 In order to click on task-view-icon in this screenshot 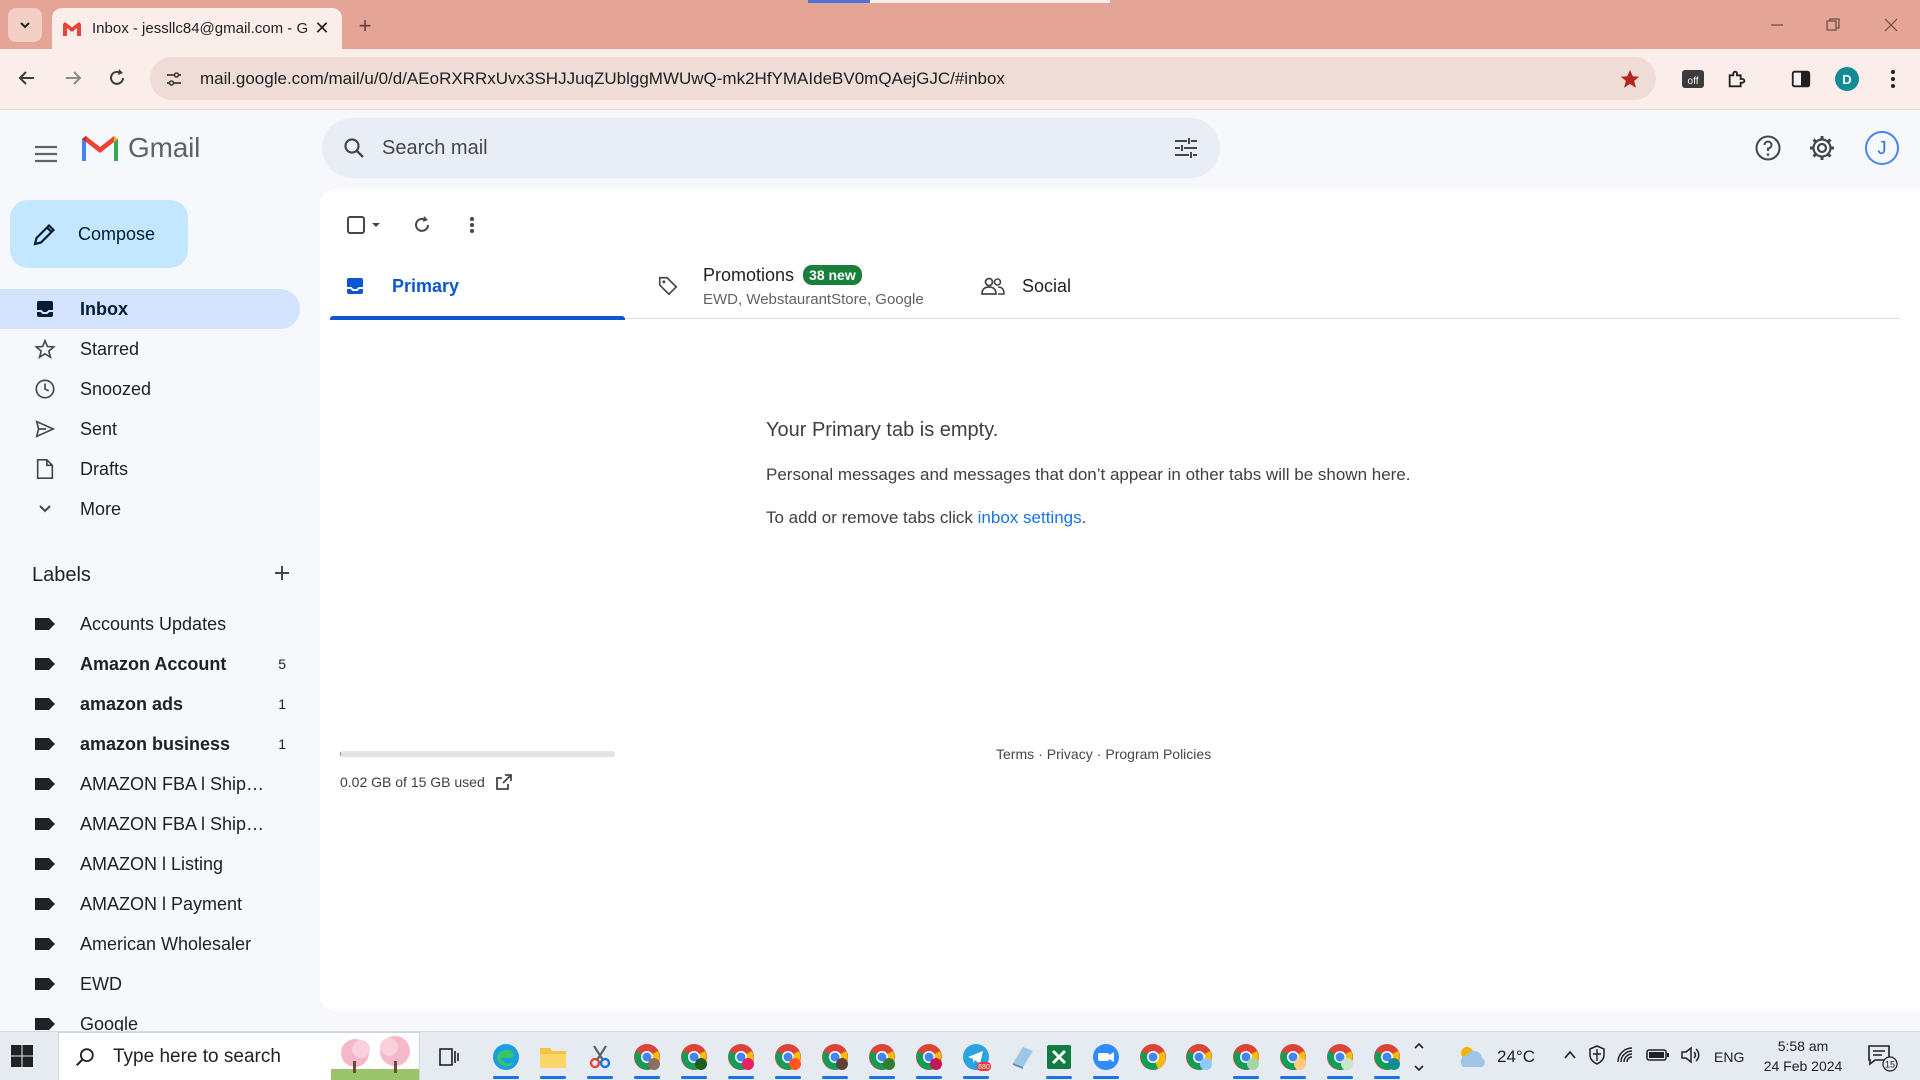, I will do `click(449, 1057)`.